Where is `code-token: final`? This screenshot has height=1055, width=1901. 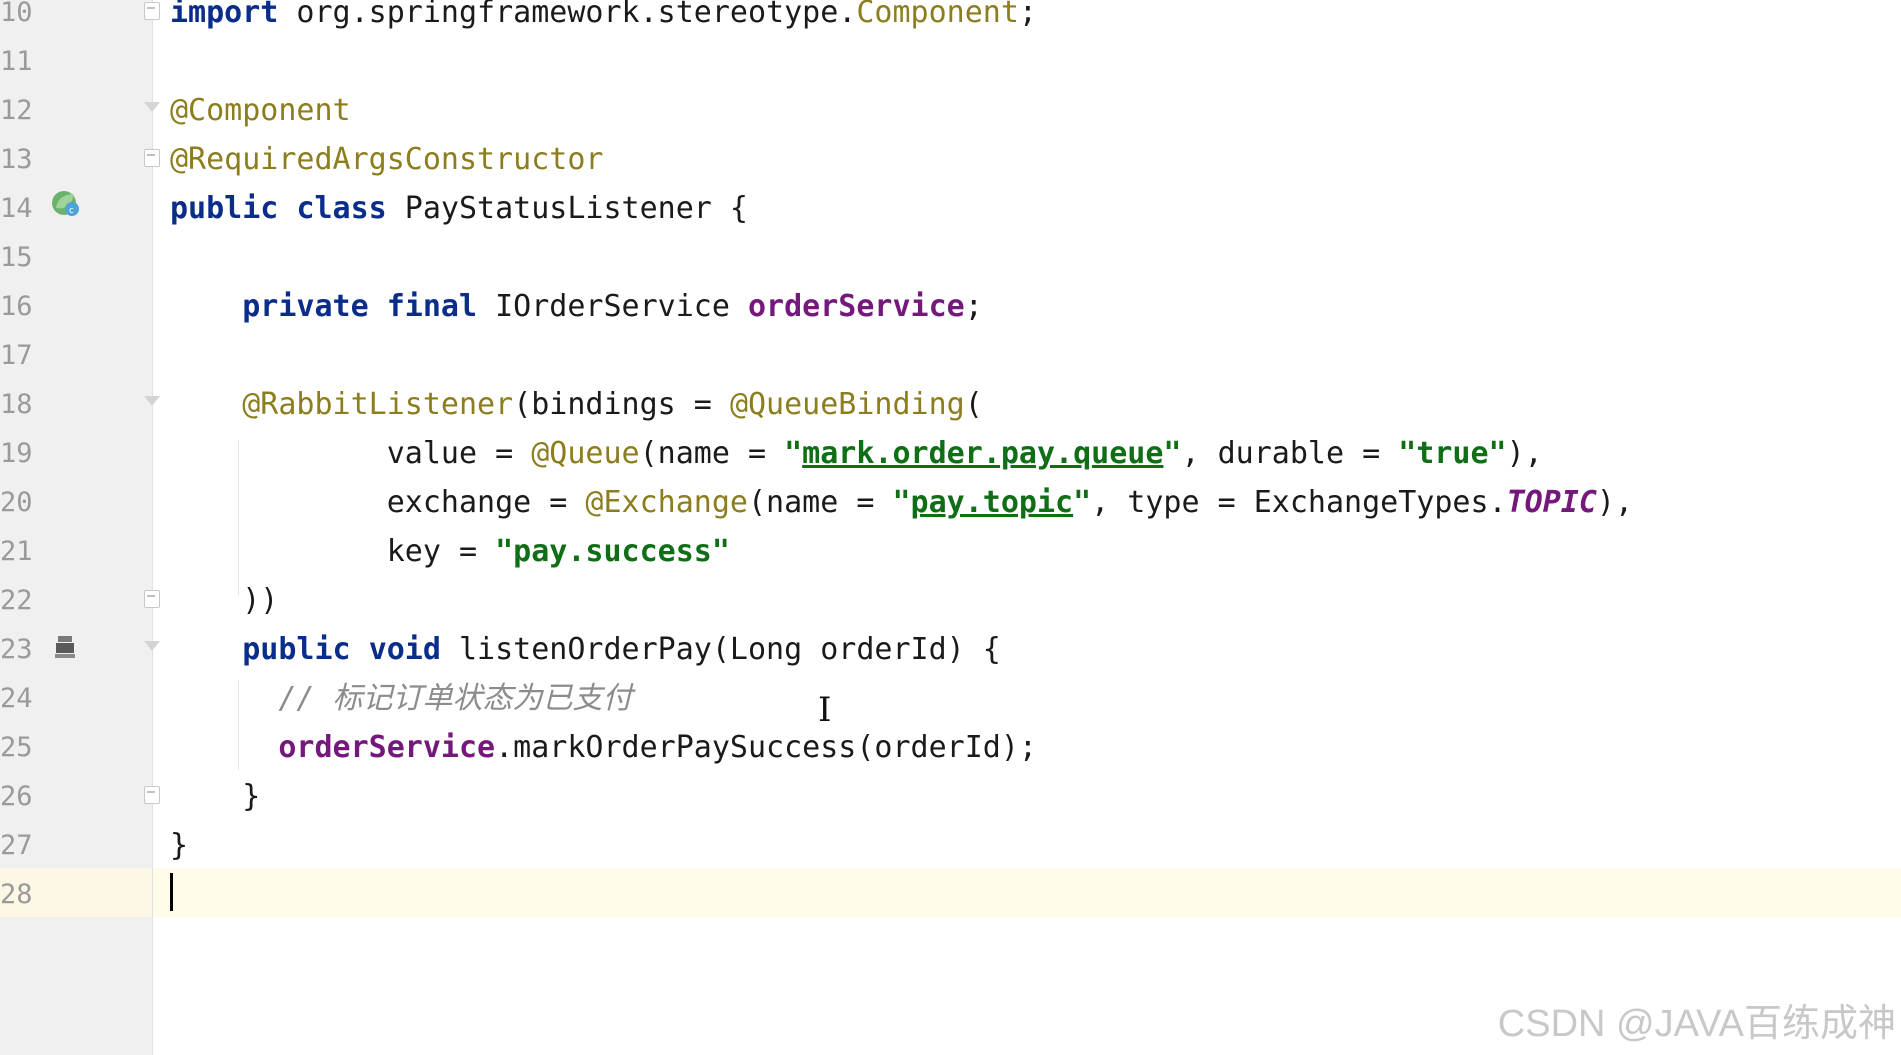
code-token: final is located at coordinates (432, 306).